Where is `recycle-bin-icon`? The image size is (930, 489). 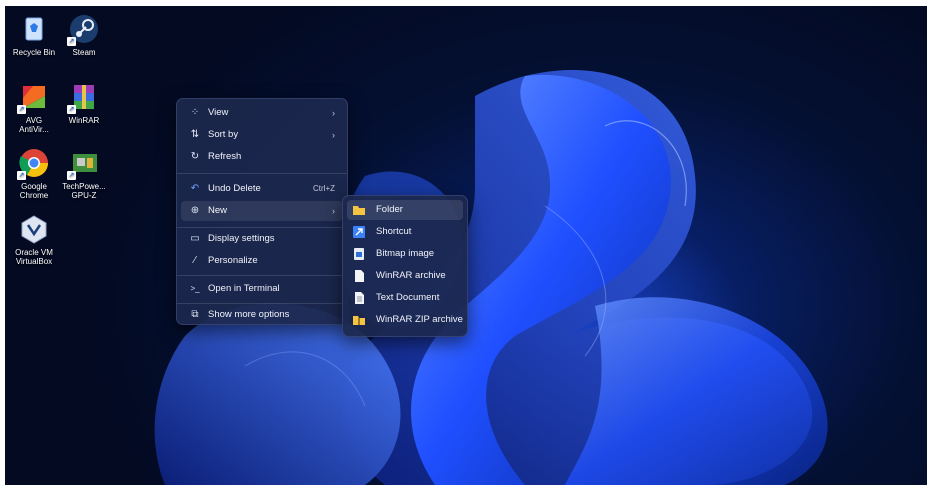 recycle-bin-icon is located at coordinates (34, 29).